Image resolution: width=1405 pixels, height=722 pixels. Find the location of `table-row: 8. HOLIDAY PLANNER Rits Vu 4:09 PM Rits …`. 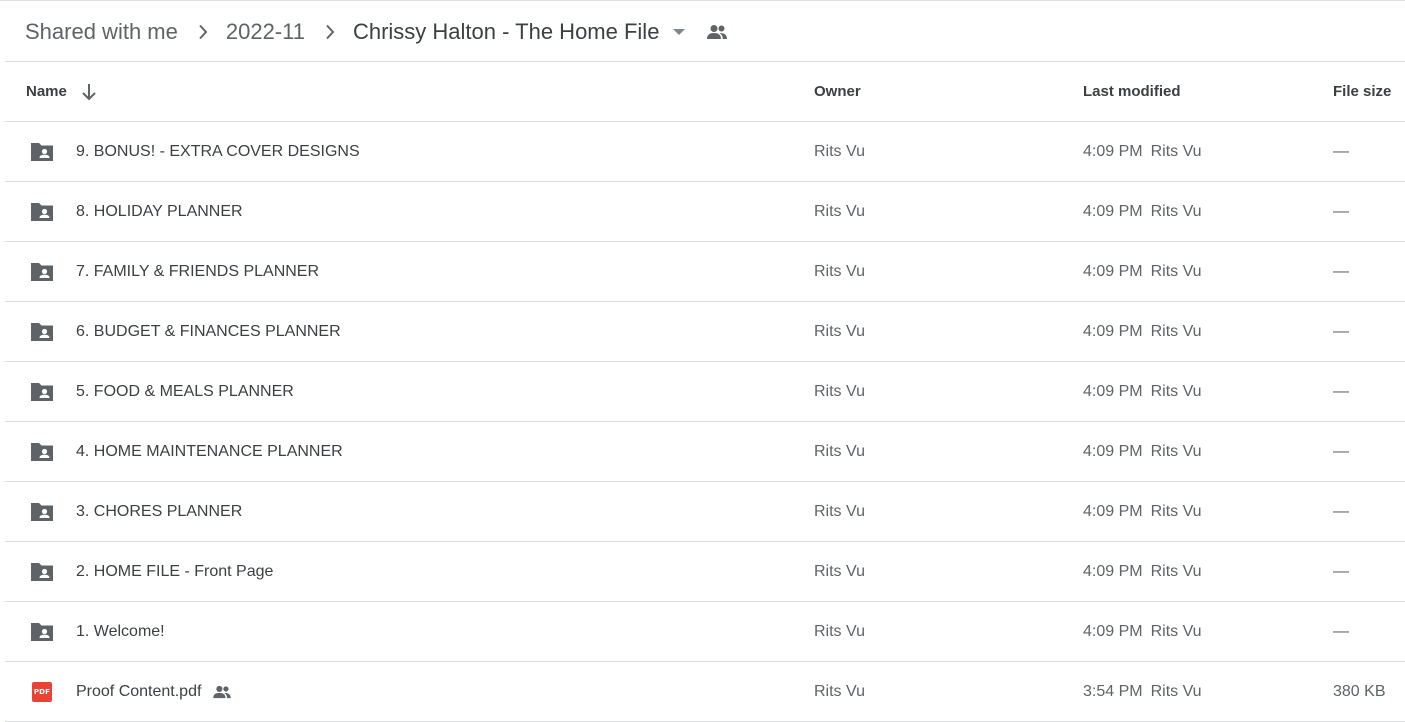

table-row: 8. HOLIDAY PLANNER Rits Vu 4:09 PM Rits … is located at coordinates (705, 212).